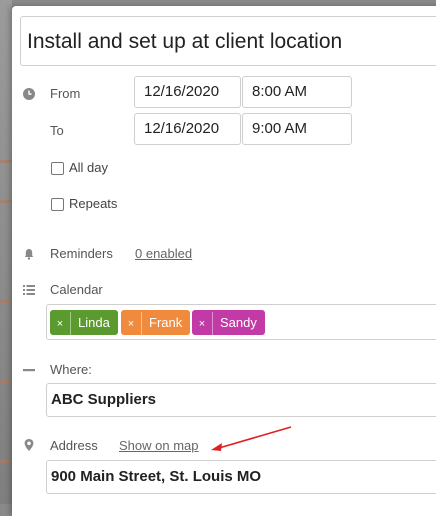  Describe the element at coordinates (131, 324) in the screenshot. I see `remove-tag-frank-button: ×` at that location.